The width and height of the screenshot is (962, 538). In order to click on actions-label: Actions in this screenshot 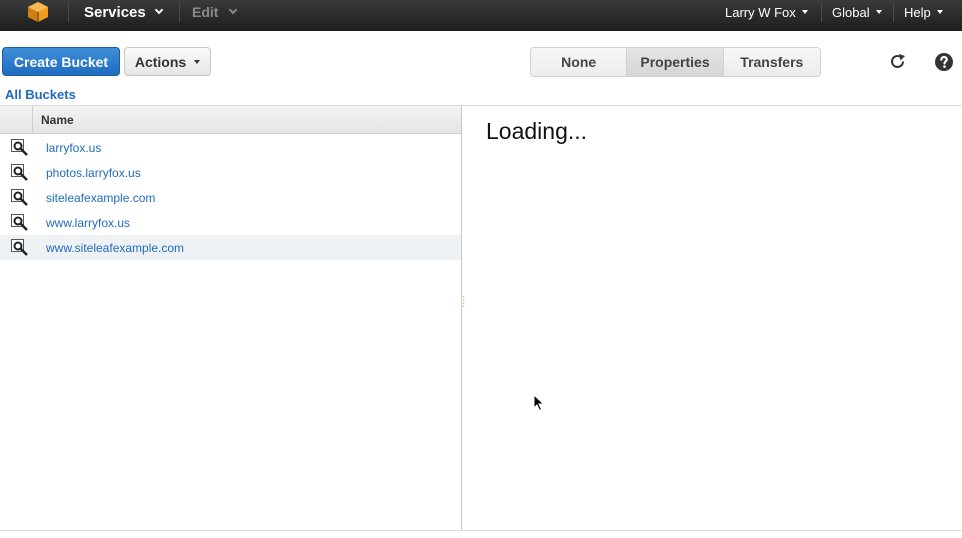, I will do `click(160, 61)`.